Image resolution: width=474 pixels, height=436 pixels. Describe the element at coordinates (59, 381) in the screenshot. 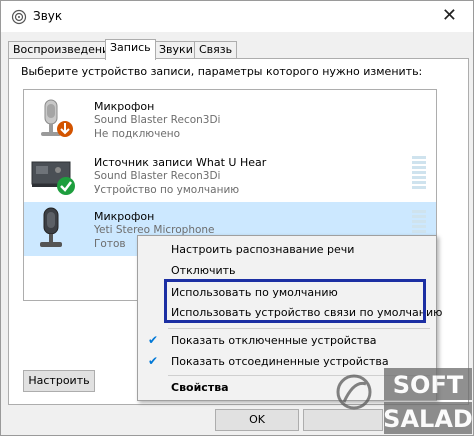

I see `configure-button: Настроить` at that location.